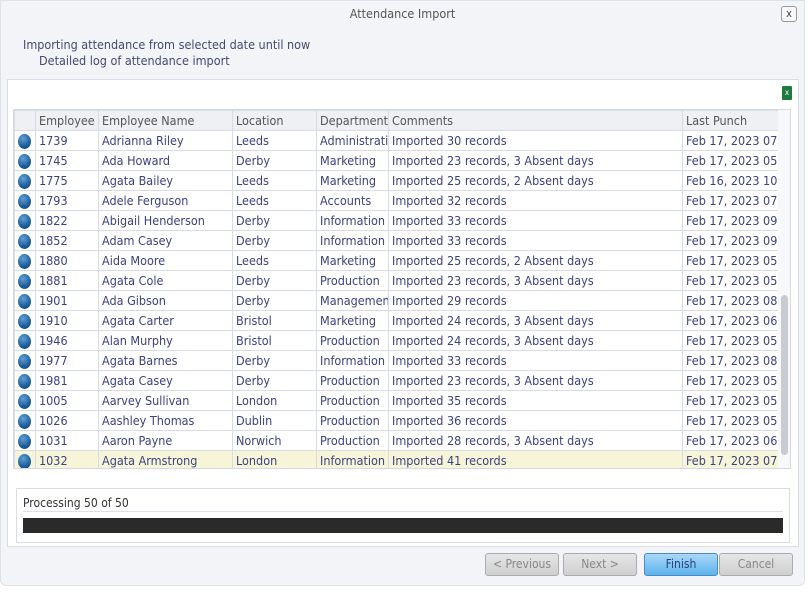  What do you see at coordinates (730, 180) in the screenshot?
I see `table-cell: Feb 16, 2023 10:` at bounding box center [730, 180].